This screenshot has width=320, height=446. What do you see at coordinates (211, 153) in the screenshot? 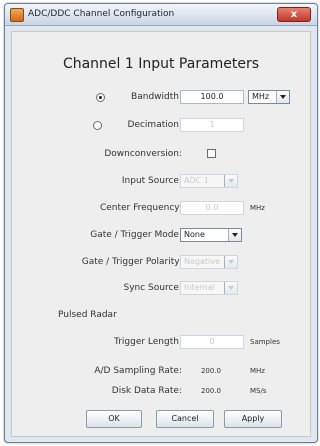
I see `downconversion-checkbox` at bounding box center [211, 153].